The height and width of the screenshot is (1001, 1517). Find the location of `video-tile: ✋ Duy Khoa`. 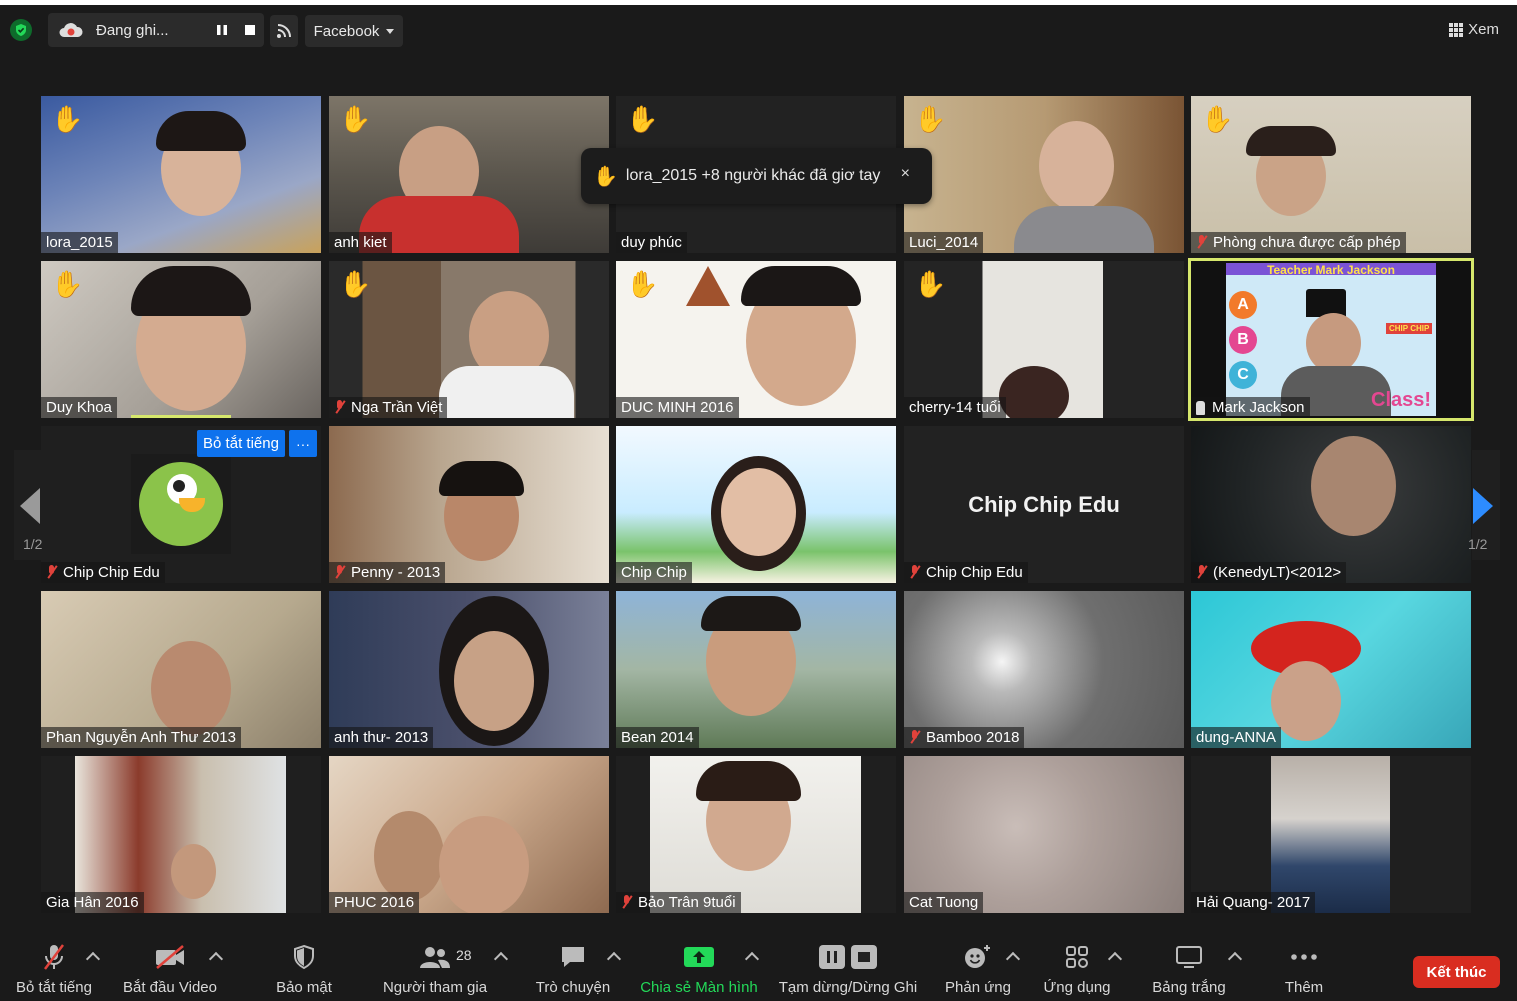

video-tile: ✋ Duy Khoa is located at coordinates (181, 339).